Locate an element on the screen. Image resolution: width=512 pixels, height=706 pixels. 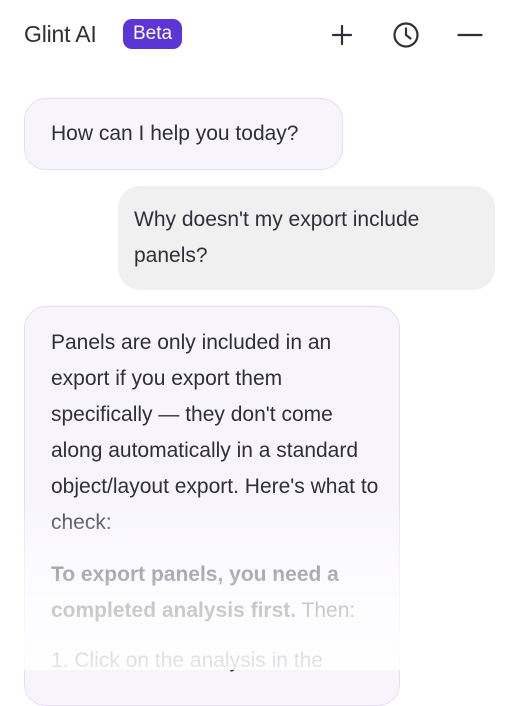
app-title: Glint AI is located at coordinates (60, 34).